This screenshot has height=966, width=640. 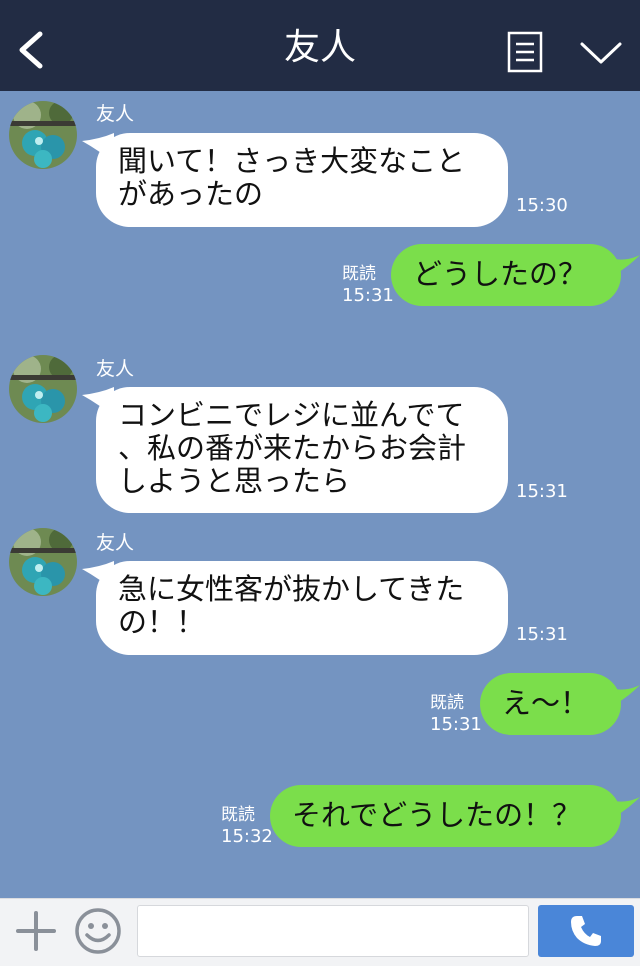 What do you see at coordinates (506, 275) in the screenshot?
I see `message-bubble: どうしたの？` at bounding box center [506, 275].